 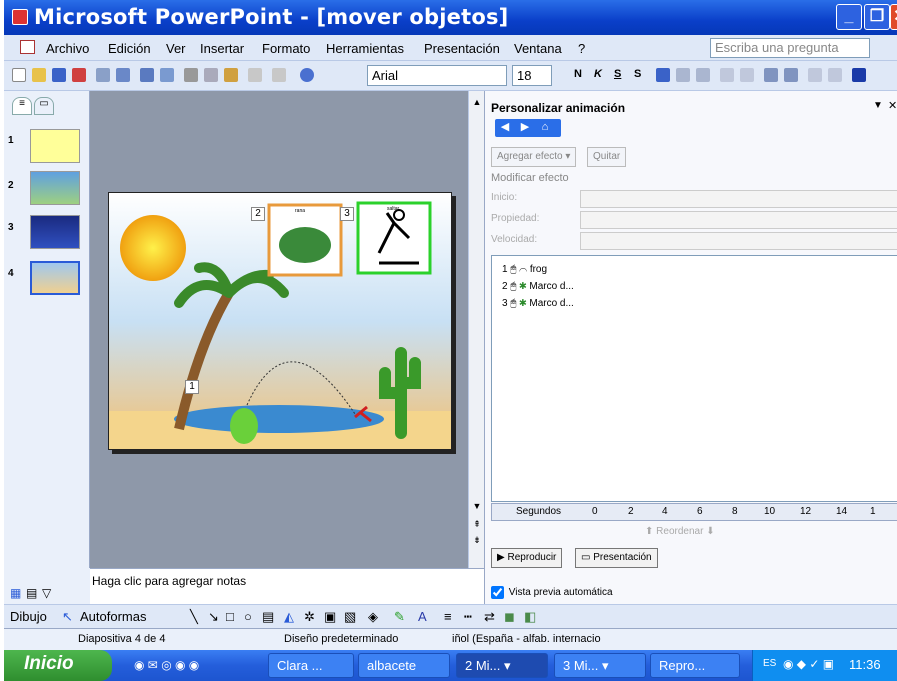 What do you see at coordinates (545, 129) in the screenshot?
I see `home-icon: ⌂` at bounding box center [545, 129].